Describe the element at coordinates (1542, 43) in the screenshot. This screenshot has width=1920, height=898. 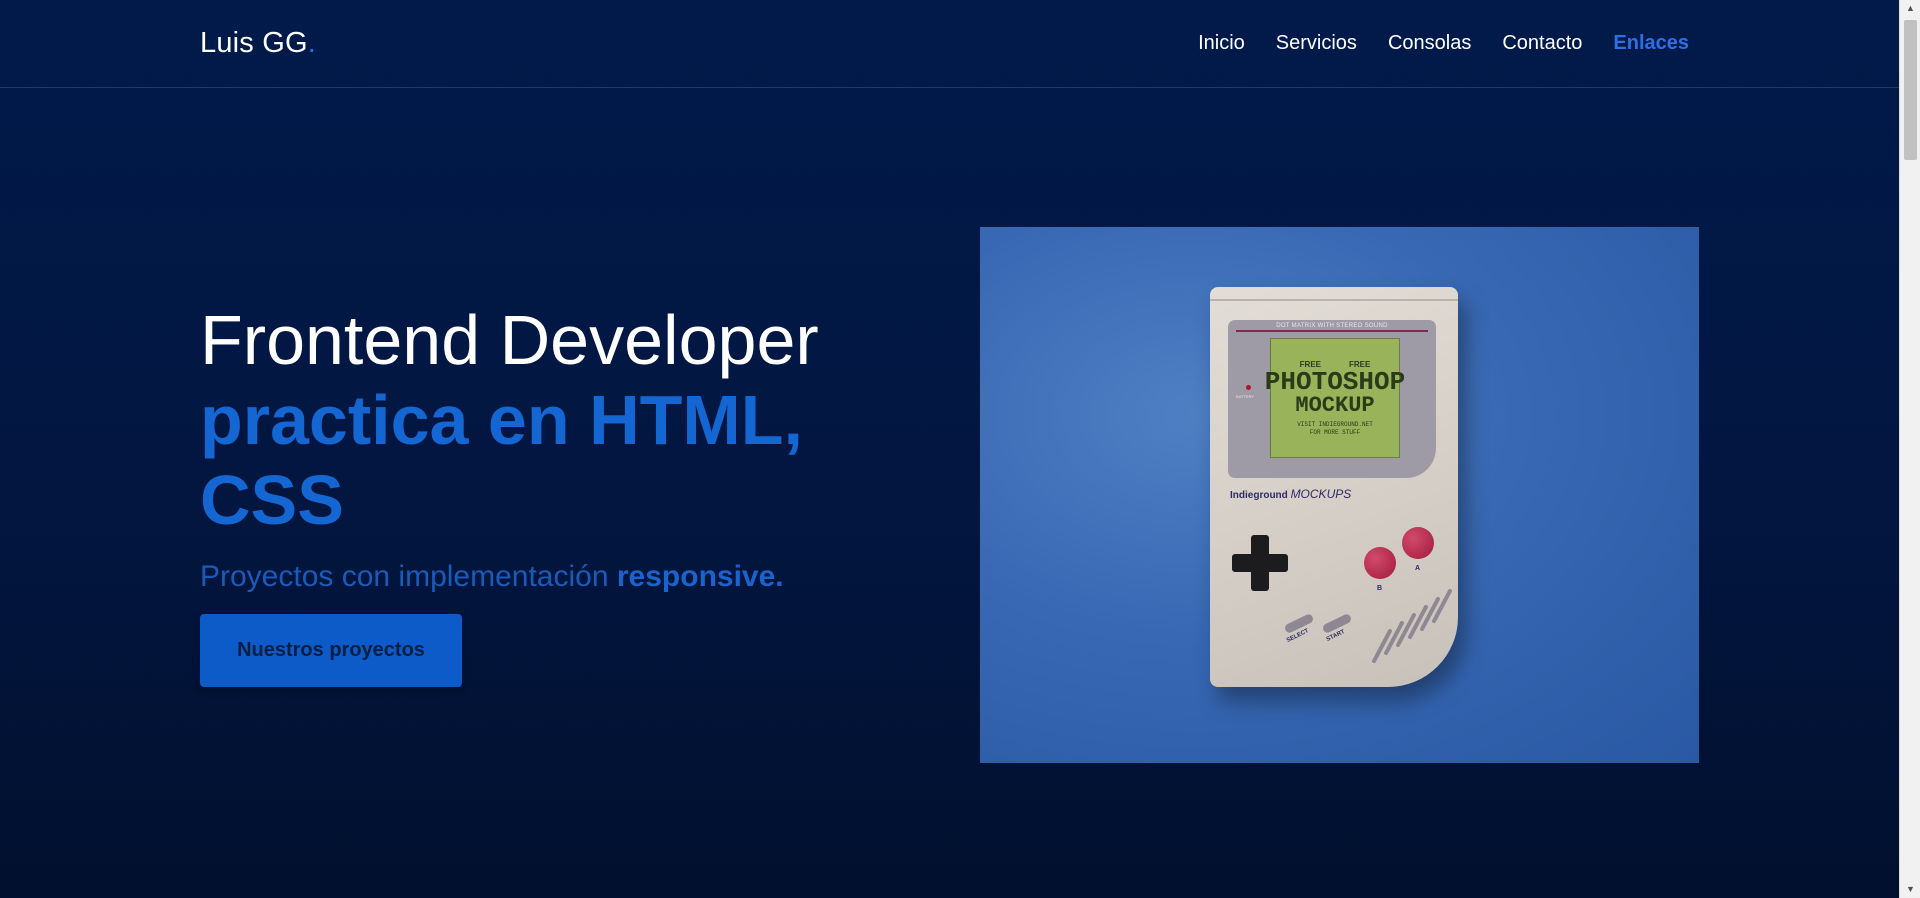
I see `nav-link-contacto: Contacto` at that location.